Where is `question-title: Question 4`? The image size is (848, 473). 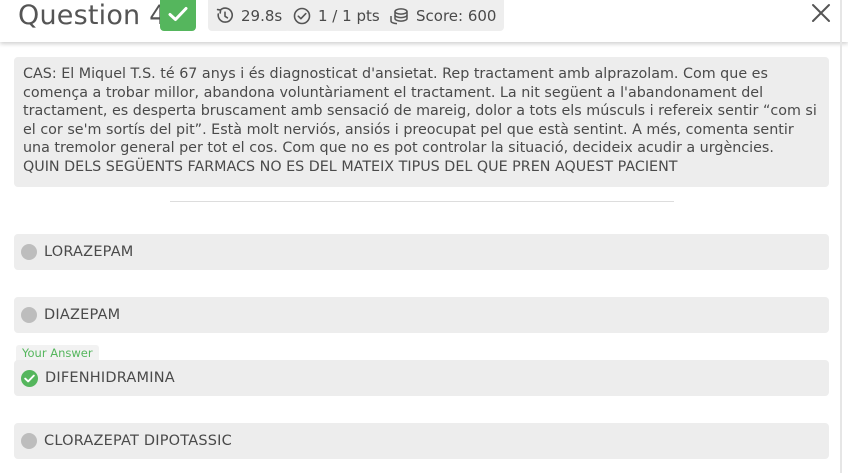 question-title: Question 4 is located at coordinates (92, 15).